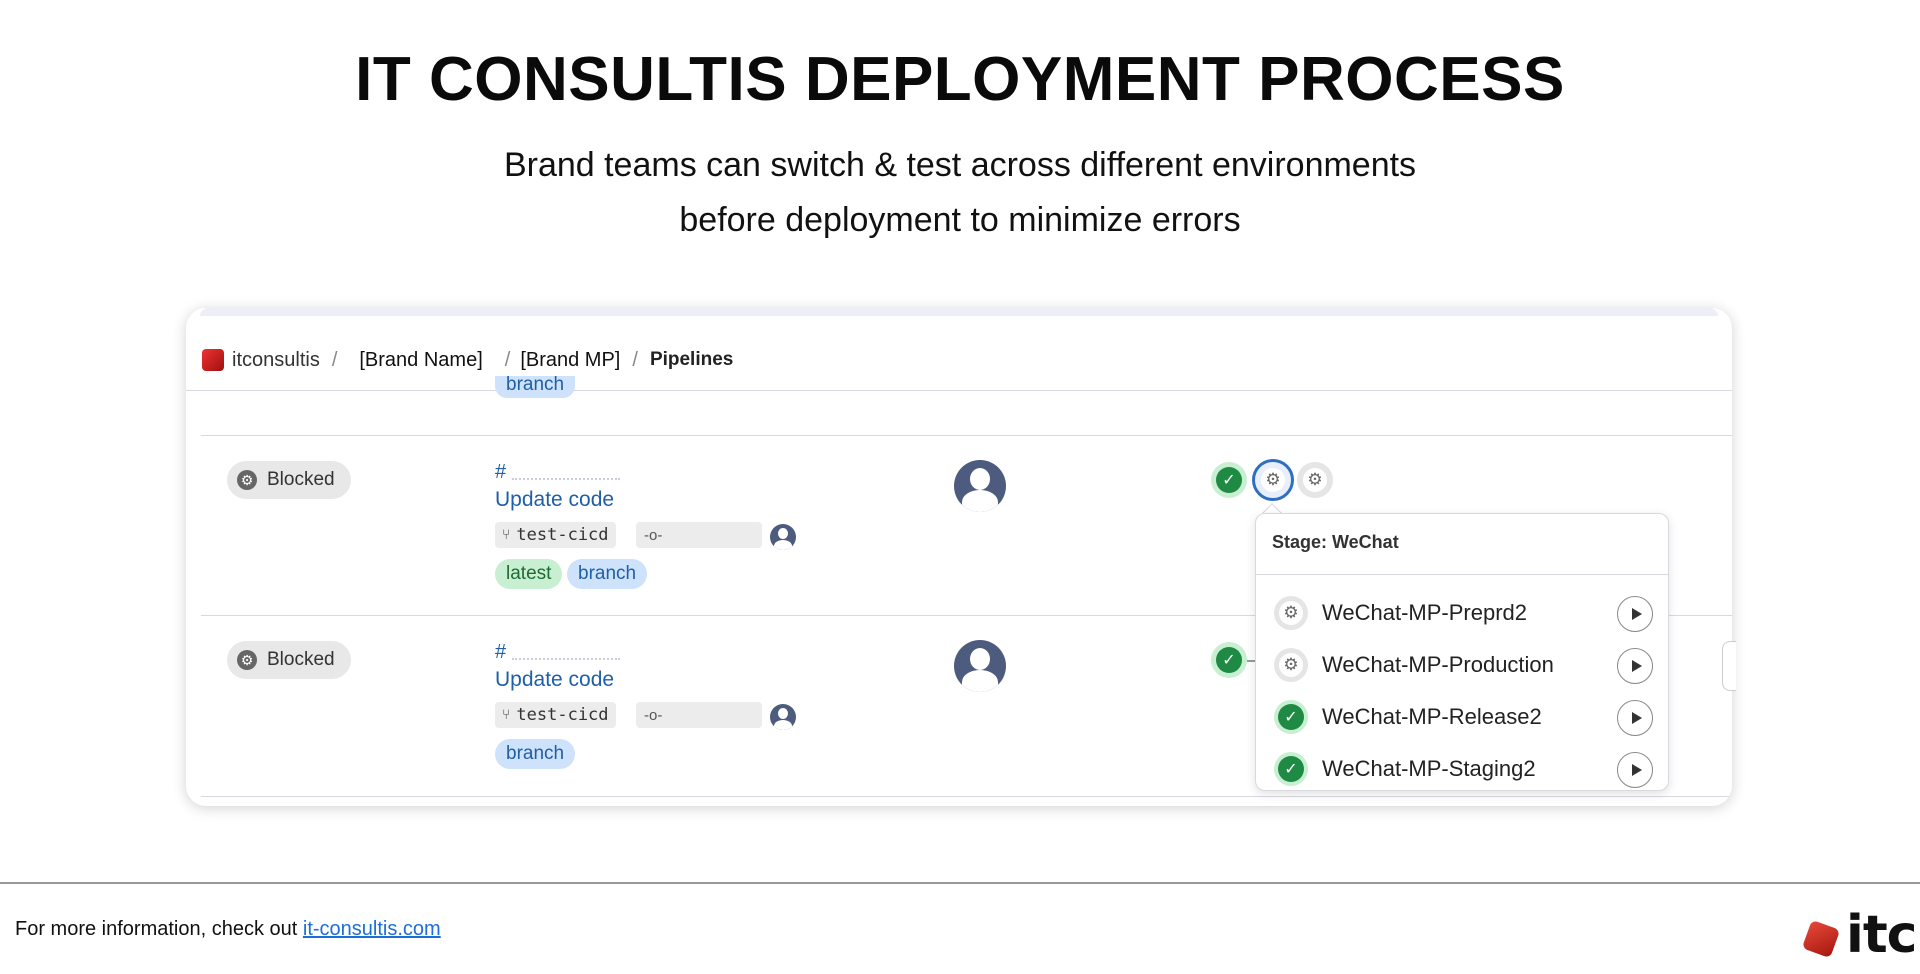 Image resolution: width=1920 pixels, height=974 pixels. I want to click on stage-status-manual-selected: ⚙, so click(1273, 480).